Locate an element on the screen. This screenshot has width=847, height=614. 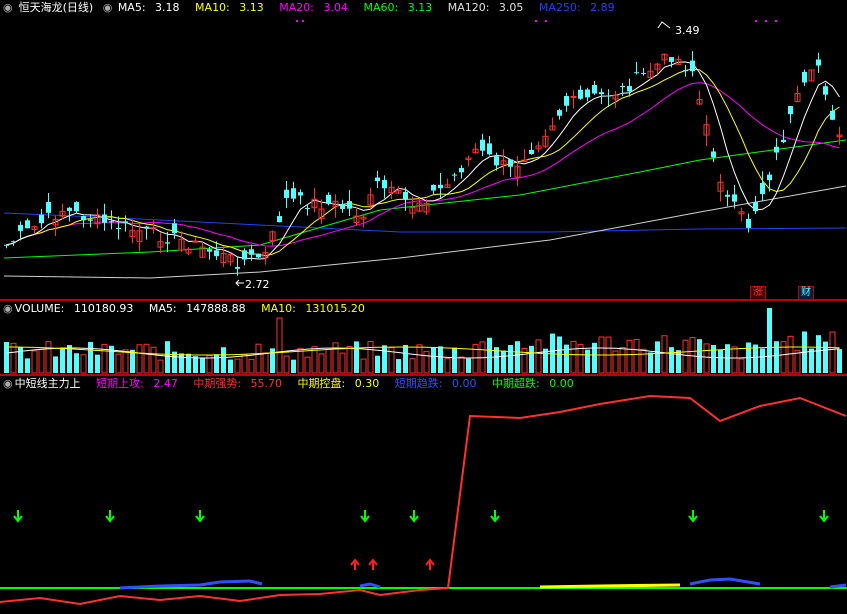
high-price-label: 3.49 is located at coordinates (687, 30).